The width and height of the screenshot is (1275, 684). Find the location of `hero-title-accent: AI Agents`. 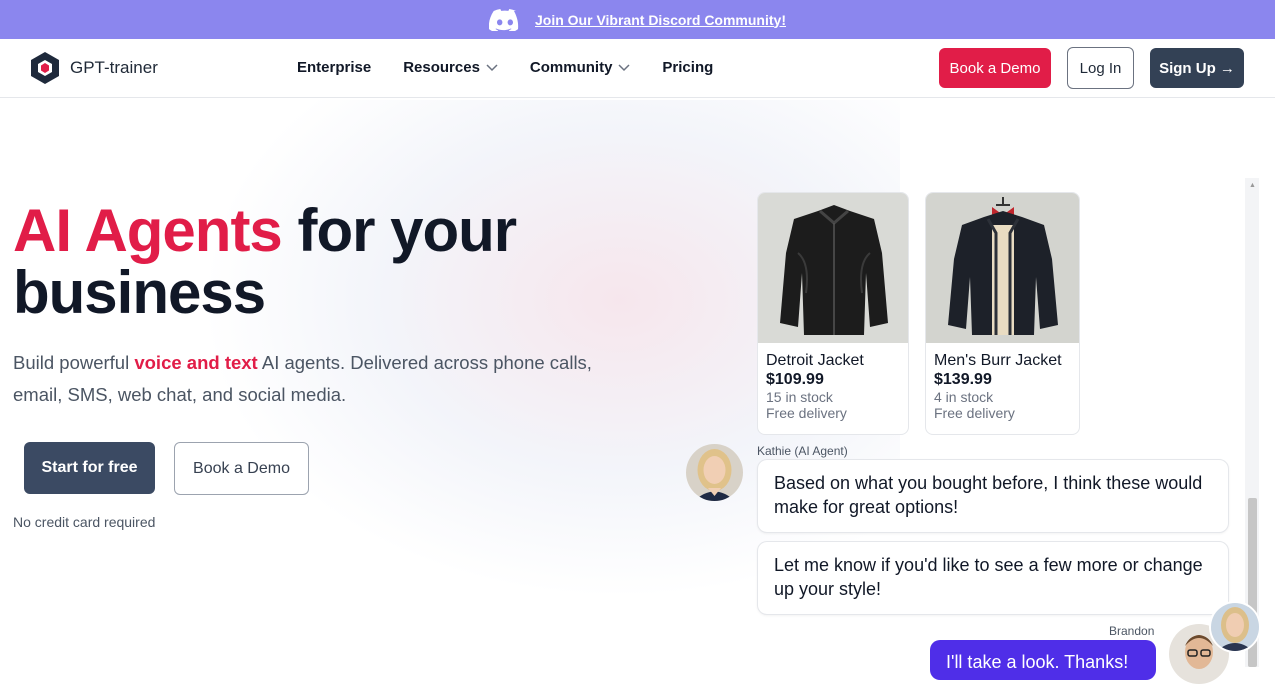

hero-title-accent: AI Agents is located at coordinates (148, 230).